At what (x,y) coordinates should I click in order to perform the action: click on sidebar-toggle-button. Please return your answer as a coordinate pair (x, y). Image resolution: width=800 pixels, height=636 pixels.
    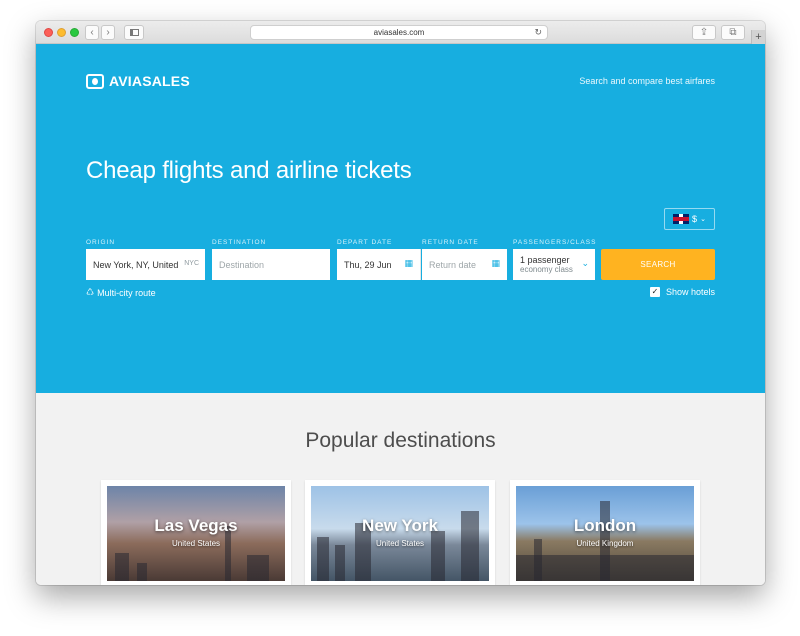
    Looking at the image, I should click on (134, 32).